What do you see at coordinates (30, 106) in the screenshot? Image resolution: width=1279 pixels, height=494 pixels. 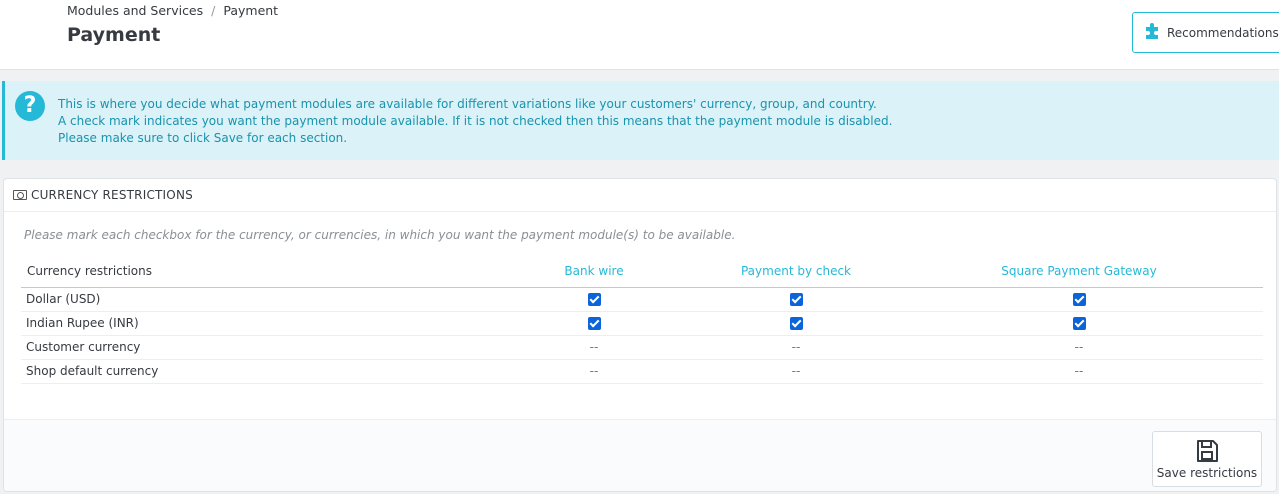 I see `help-icon: ?` at bounding box center [30, 106].